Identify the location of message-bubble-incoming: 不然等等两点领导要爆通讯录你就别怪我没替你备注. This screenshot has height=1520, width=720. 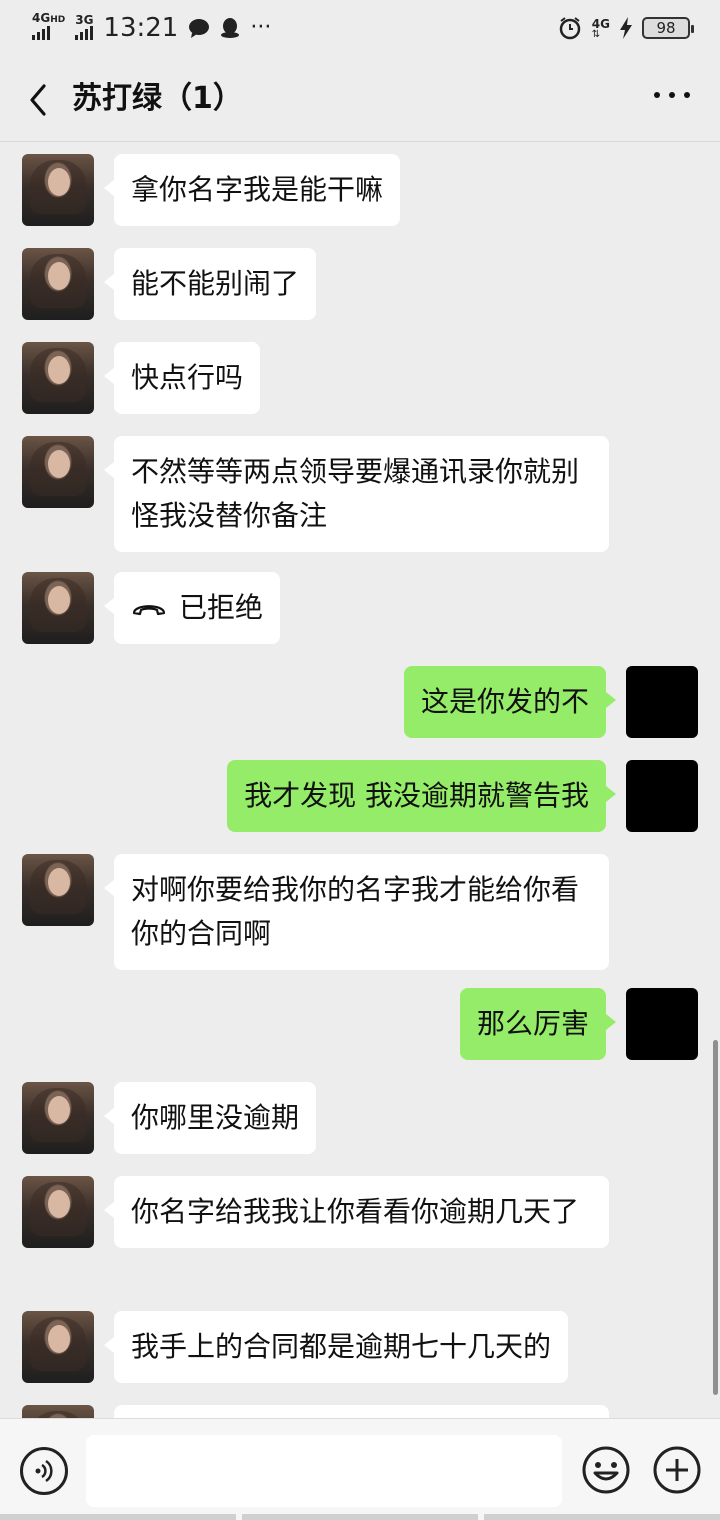
(356, 494).